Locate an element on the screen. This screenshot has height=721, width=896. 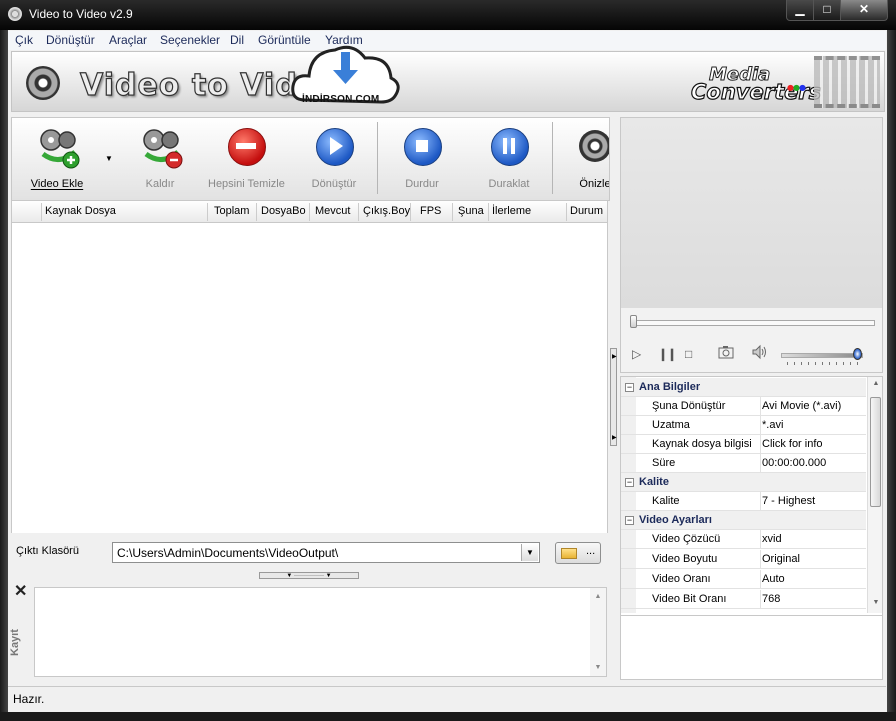
category-quality: − Kalite is located at coordinates (743, 482).